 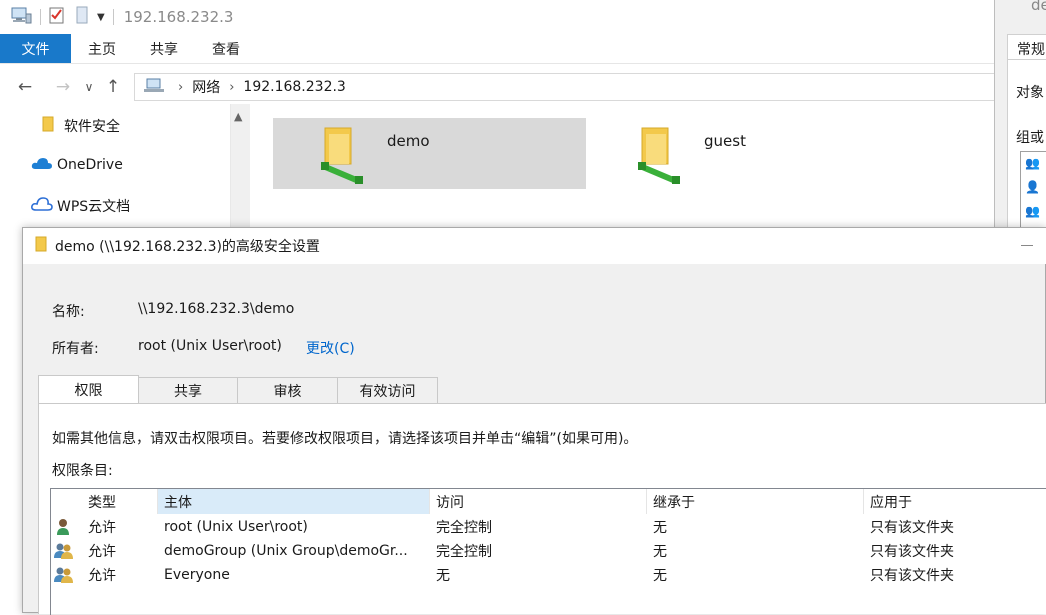 I want to click on nav-item-label: OneDrive, so click(x=90, y=165).